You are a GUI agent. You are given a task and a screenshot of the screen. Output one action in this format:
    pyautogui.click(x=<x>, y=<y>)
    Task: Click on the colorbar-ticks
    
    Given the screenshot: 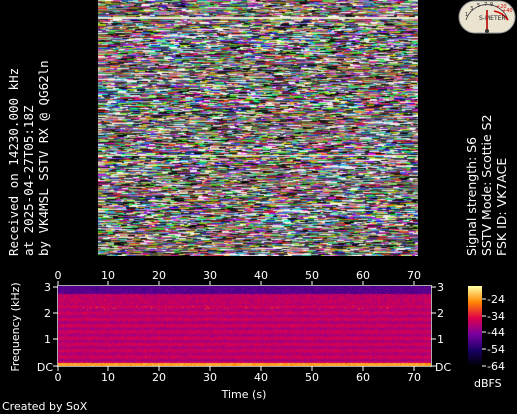 What is the action you would take?
    pyautogui.click(x=484, y=332)
    